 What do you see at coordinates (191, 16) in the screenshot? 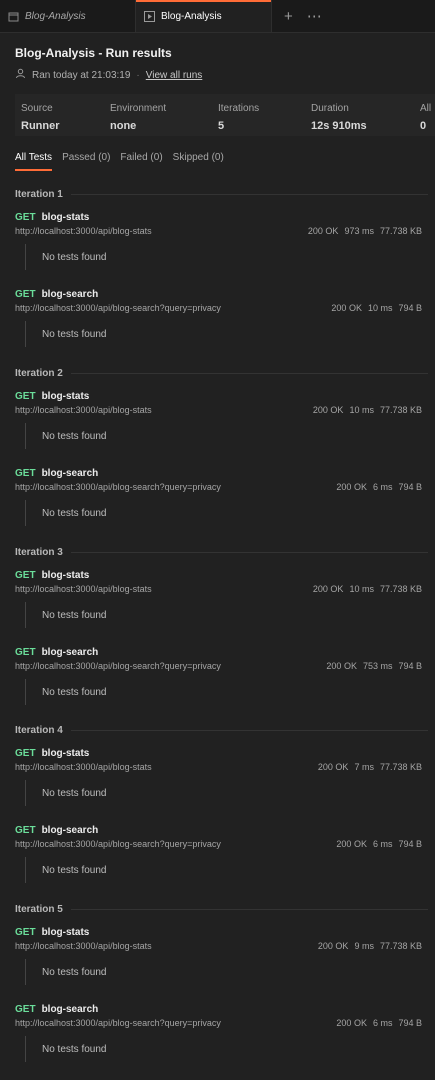
I see `tab-label: Blog-Analysis` at bounding box center [191, 16].